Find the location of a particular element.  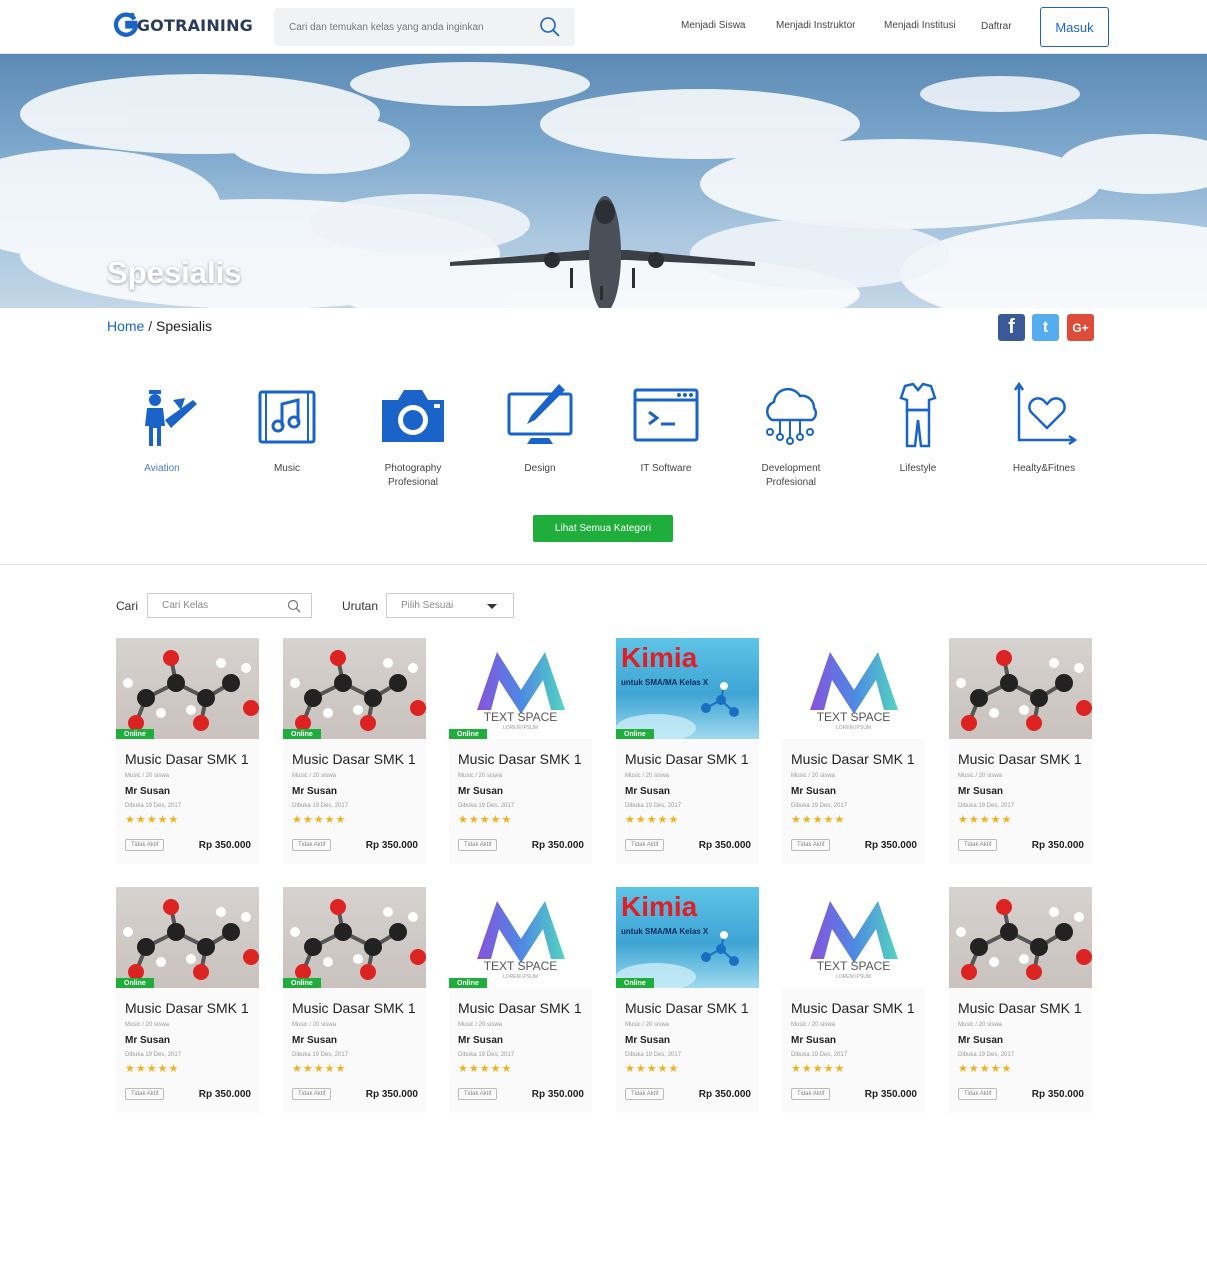

breadcrumb-home: Home is located at coordinates (125, 326).